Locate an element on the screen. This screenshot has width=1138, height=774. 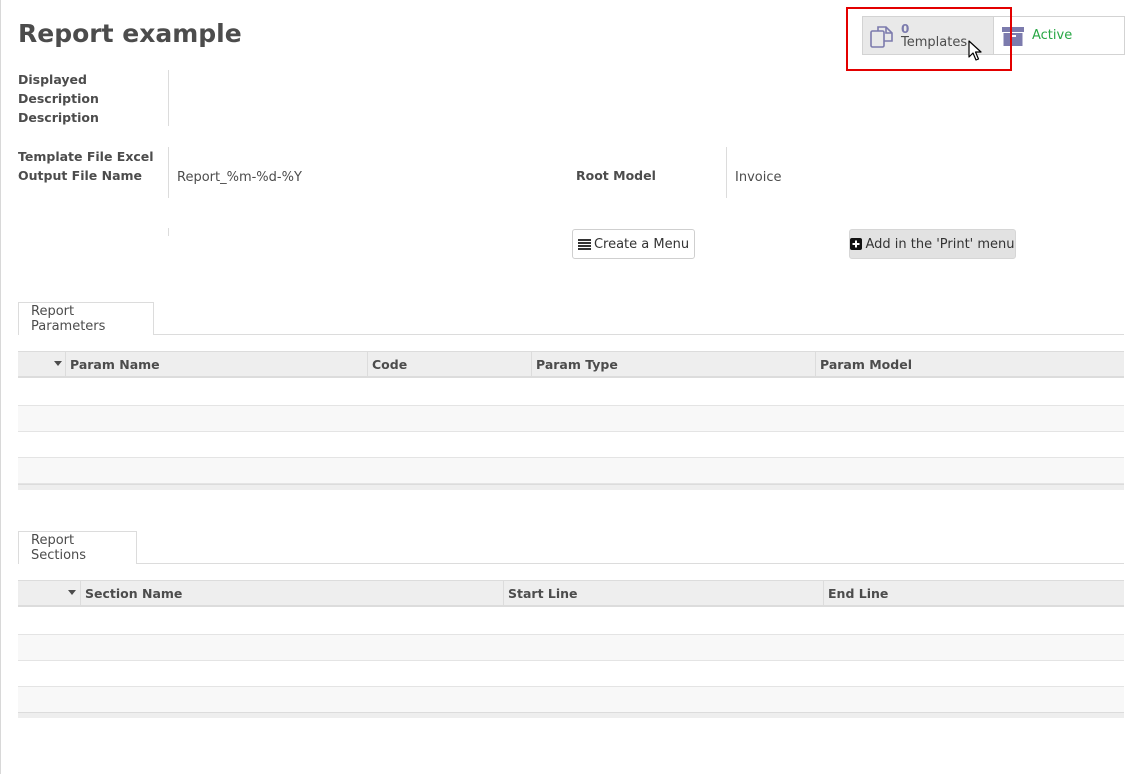
column-start-line: Start Line is located at coordinates (663, 593).